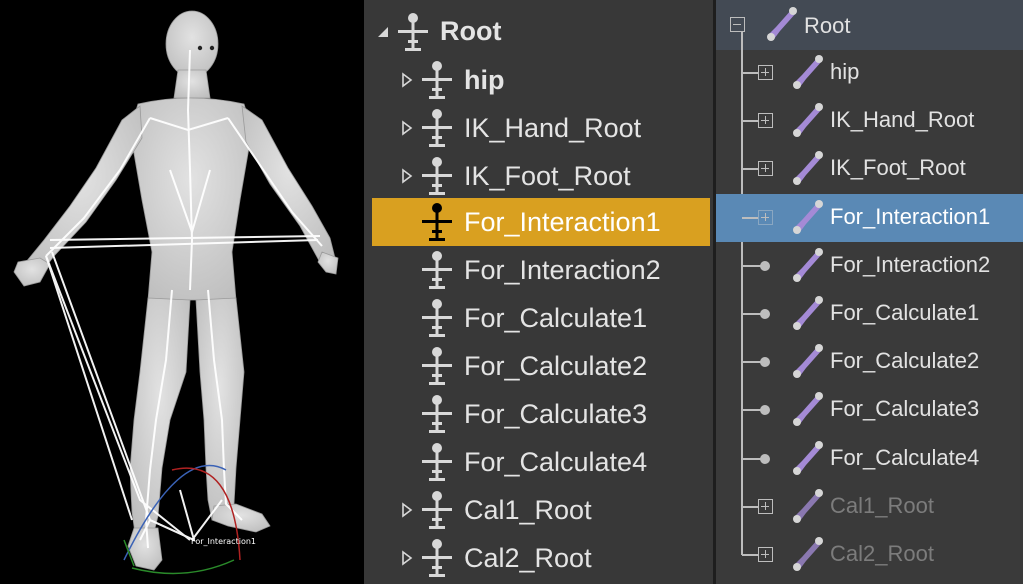 This screenshot has width=1023, height=584. I want to click on tree-item-a: For_Calculate1, so click(538, 318).